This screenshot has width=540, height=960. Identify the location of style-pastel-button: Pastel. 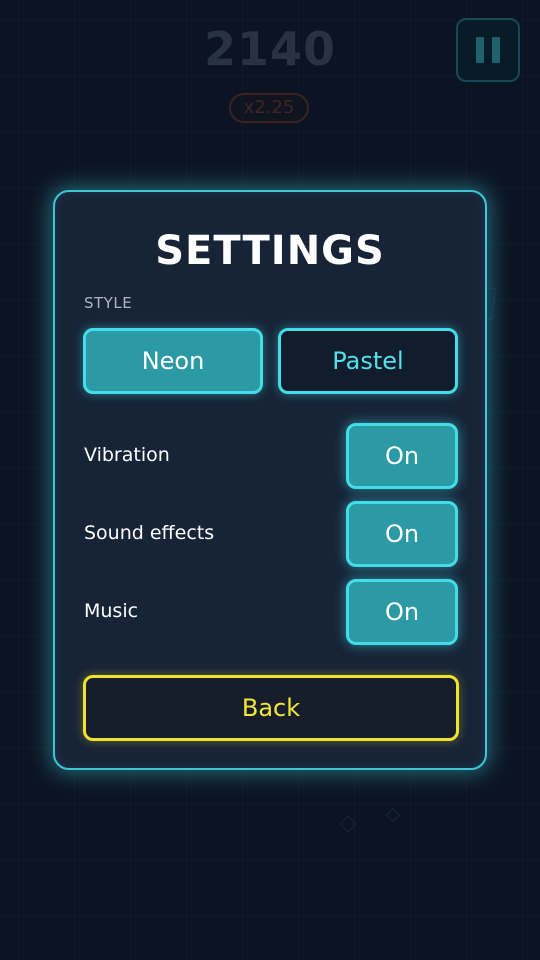
(368, 361).